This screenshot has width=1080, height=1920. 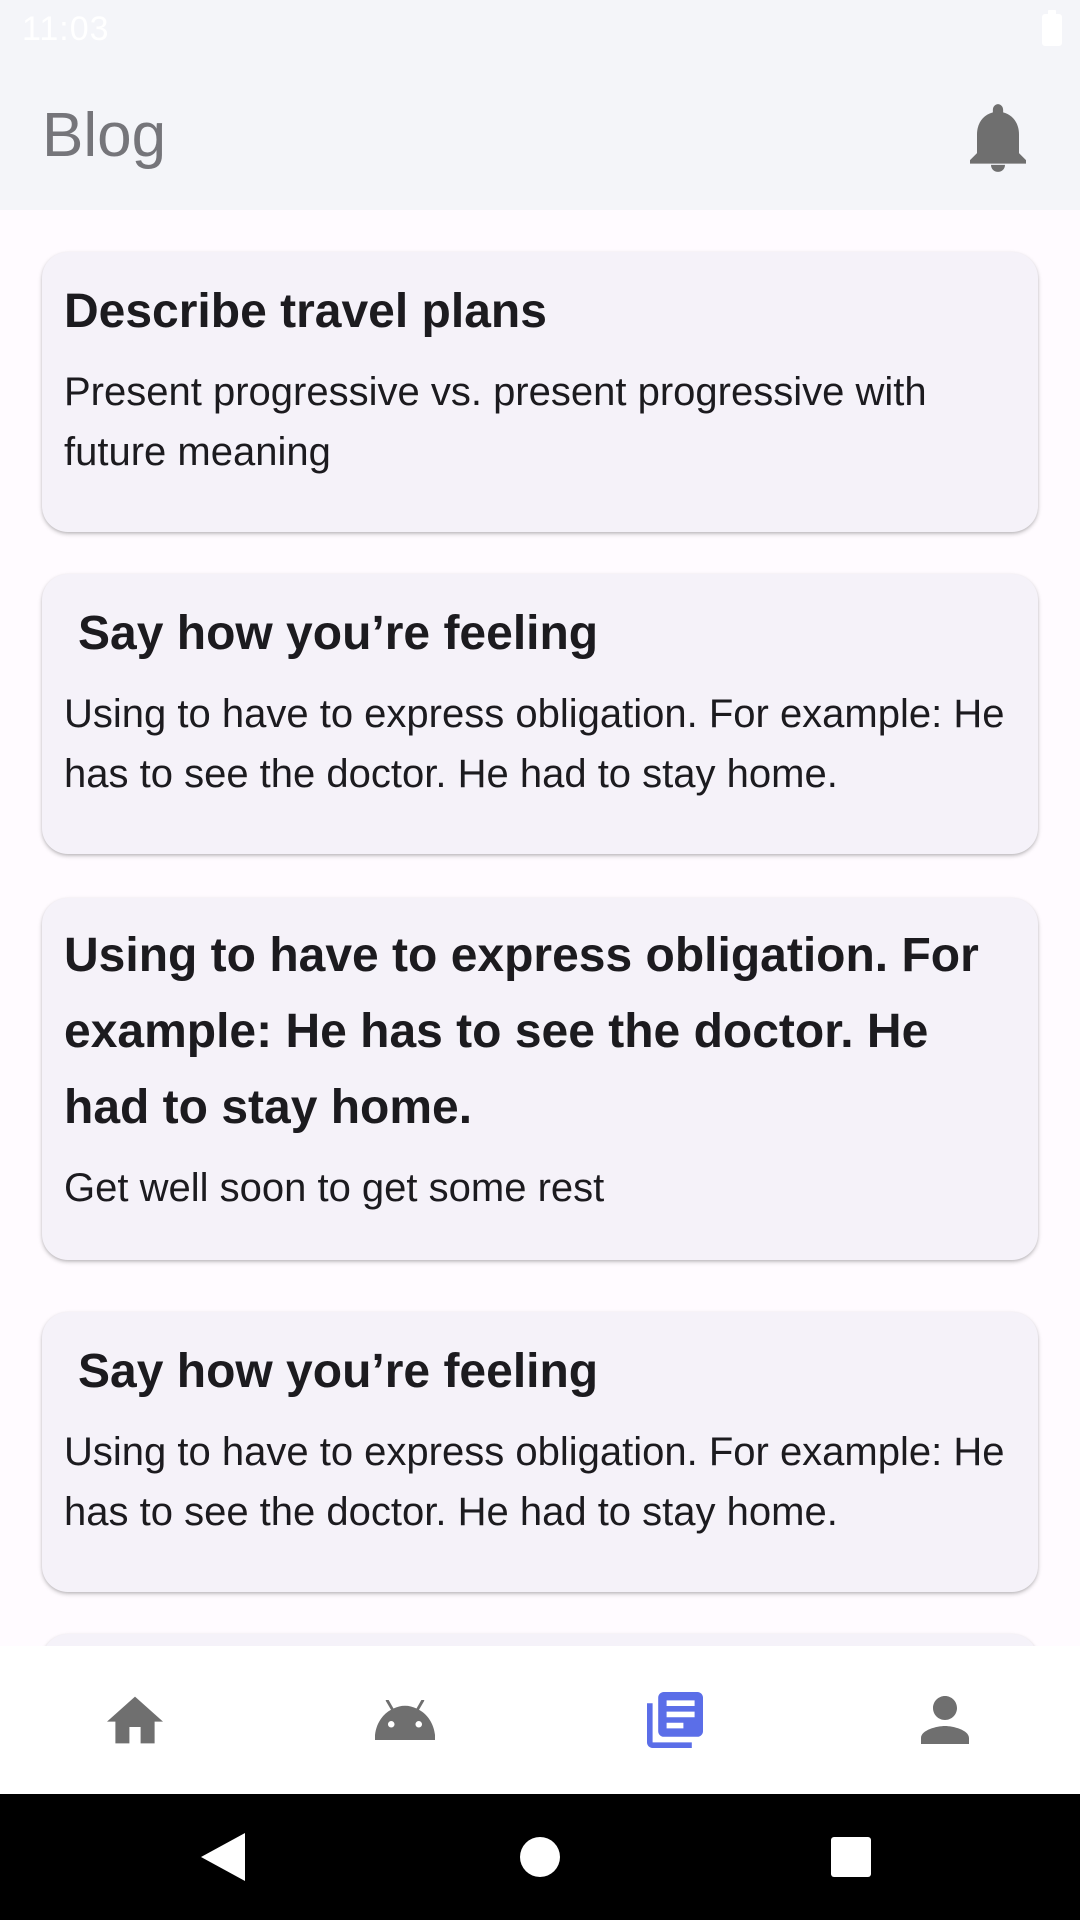 I want to click on nav-blog, so click(x=675, y=1720).